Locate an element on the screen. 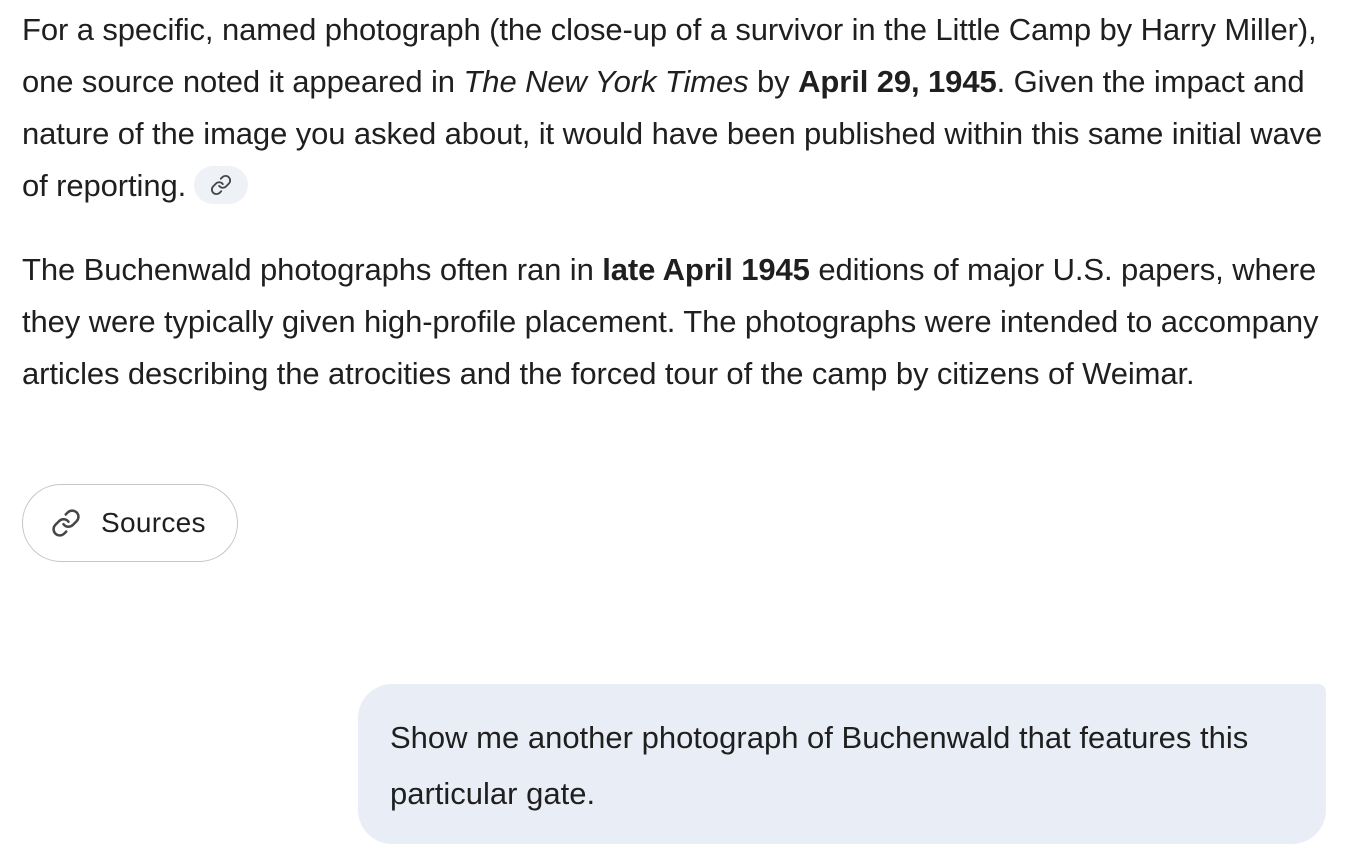 This screenshot has height=860, width=1346. paragraph-text: by is located at coordinates (773, 81).